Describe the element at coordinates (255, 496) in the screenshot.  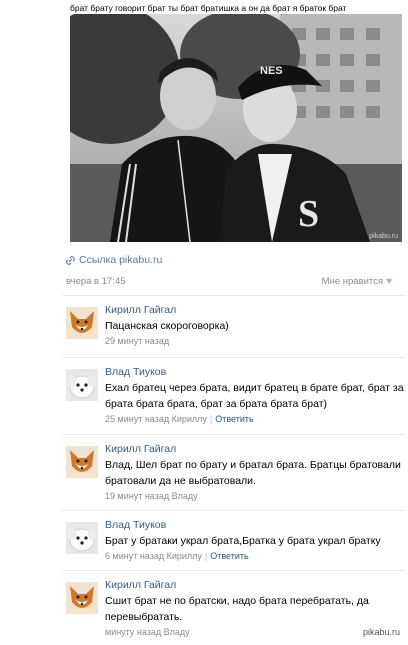
I see `comment-meta: 19 минут назад Владу` at that location.